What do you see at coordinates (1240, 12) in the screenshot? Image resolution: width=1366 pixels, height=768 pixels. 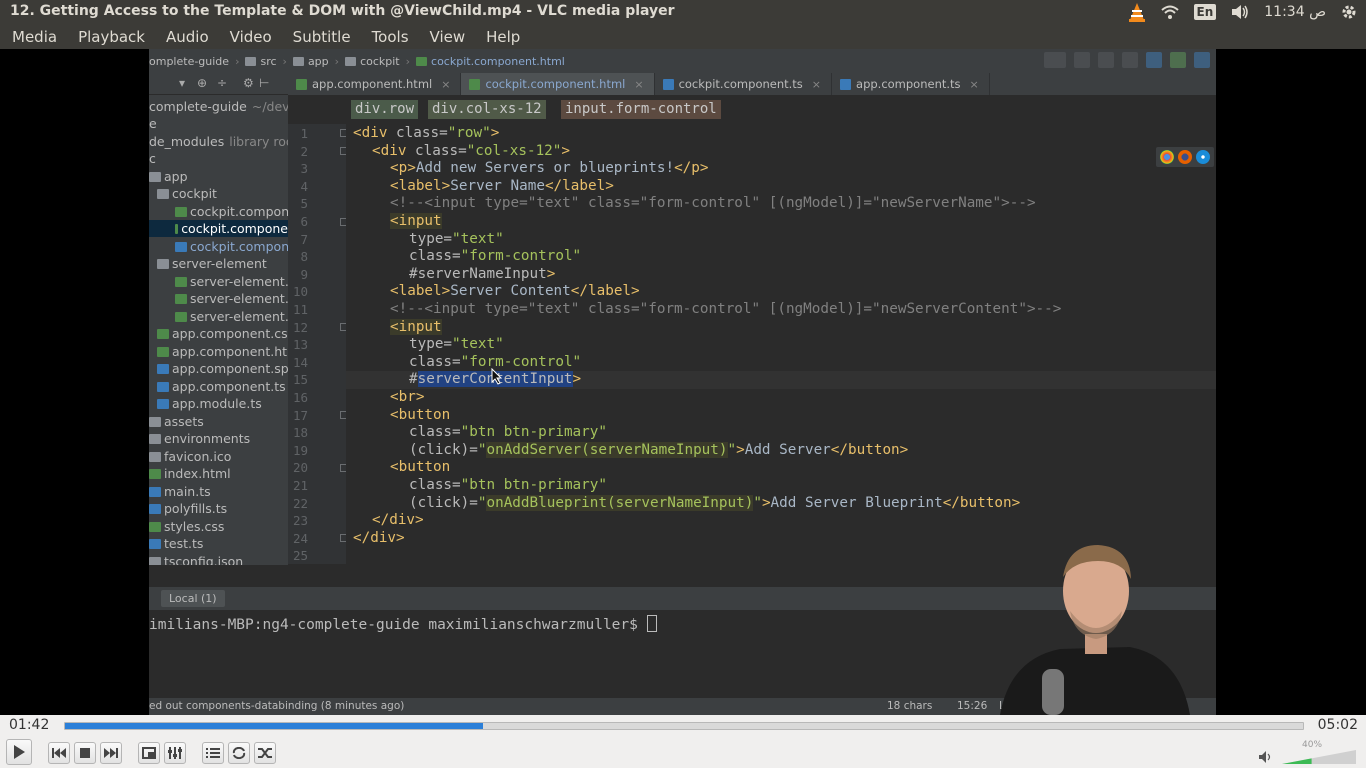 I see `volume-icon` at bounding box center [1240, 12].